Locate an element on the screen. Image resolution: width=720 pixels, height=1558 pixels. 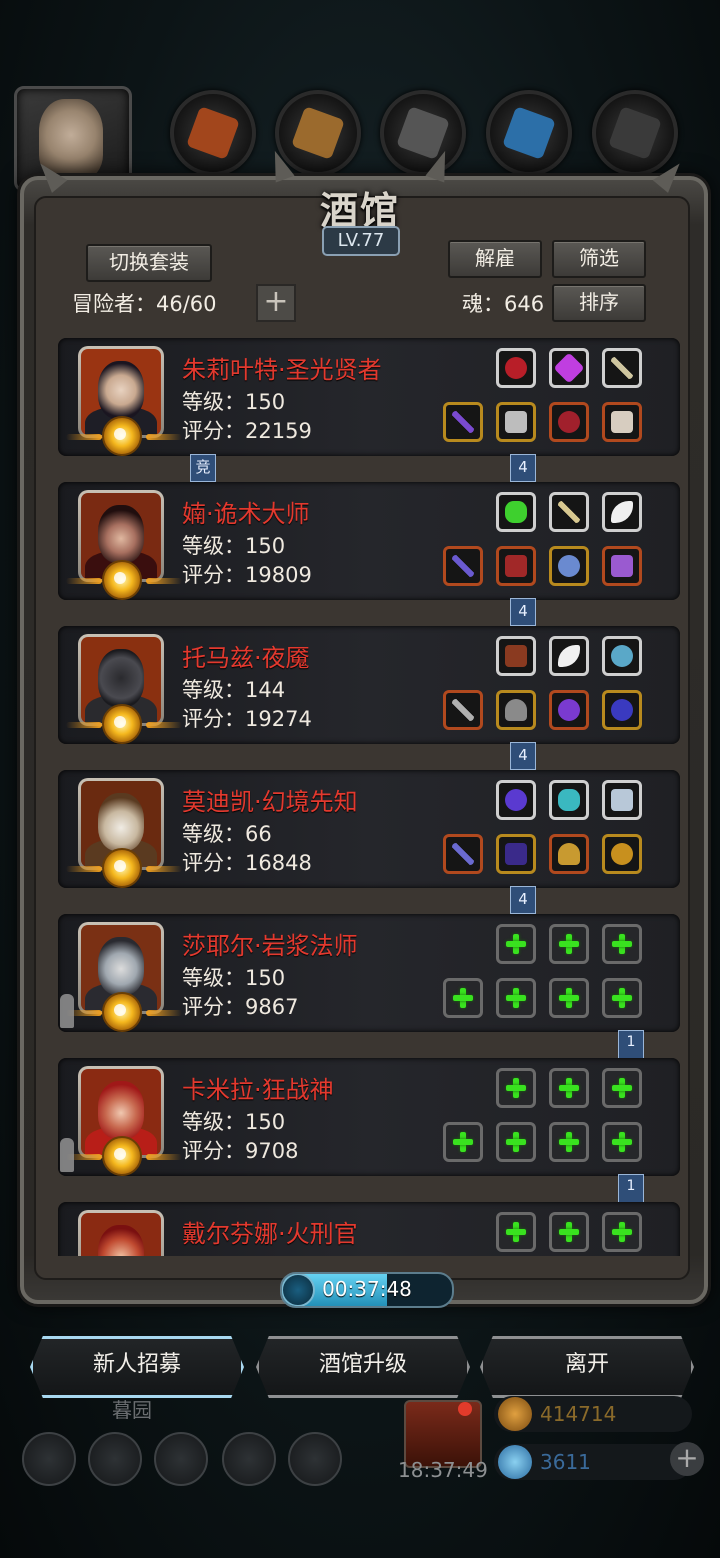
equip-stone-icon is located at coordinates (569, 800).